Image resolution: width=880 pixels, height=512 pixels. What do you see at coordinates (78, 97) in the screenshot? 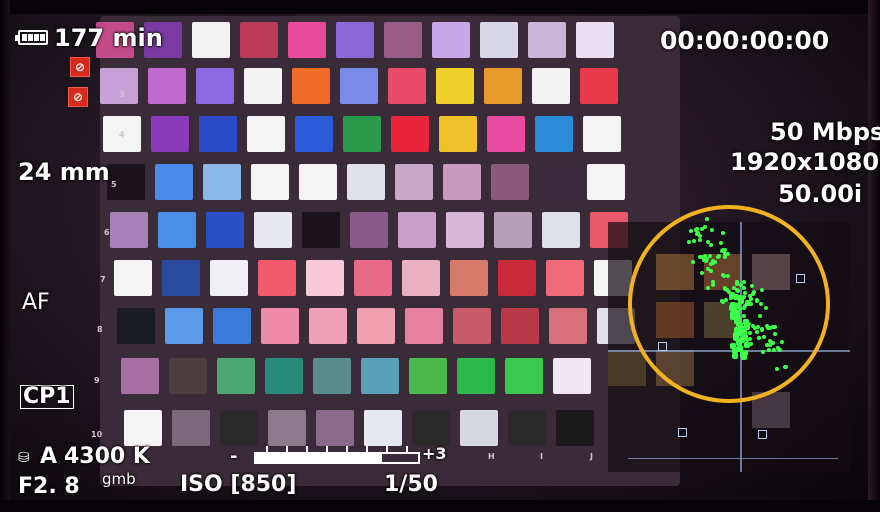
I see `speaker-off-icon: ⊘` at bounding box center [78, 97].